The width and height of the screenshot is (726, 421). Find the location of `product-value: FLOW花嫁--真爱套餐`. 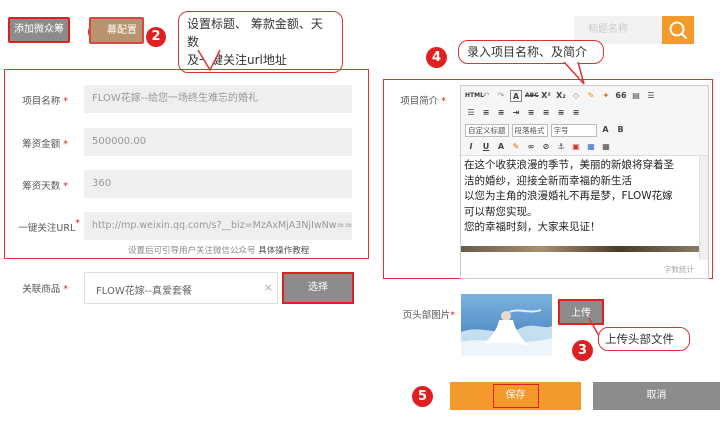

product-value: FLOW花嫁--真爱套餐 is located at coordinates (144, 291).